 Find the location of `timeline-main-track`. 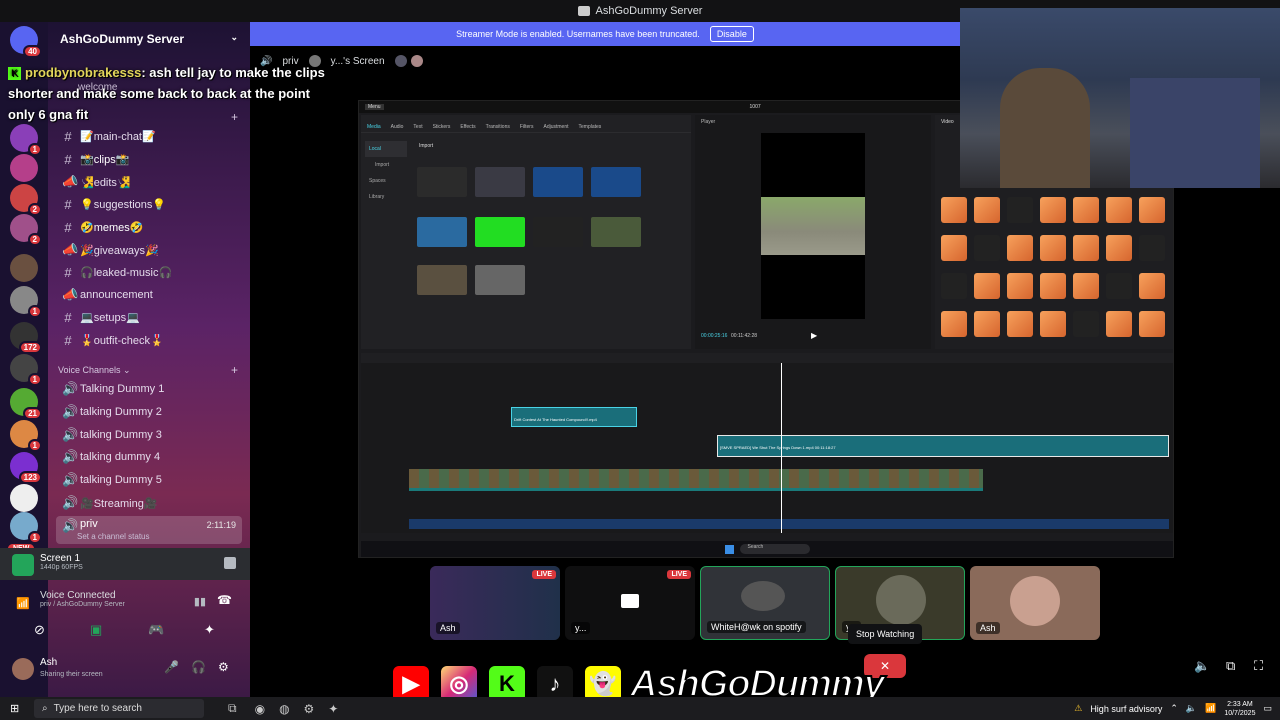

timeline-main-track is located at coordinates (696, 480).